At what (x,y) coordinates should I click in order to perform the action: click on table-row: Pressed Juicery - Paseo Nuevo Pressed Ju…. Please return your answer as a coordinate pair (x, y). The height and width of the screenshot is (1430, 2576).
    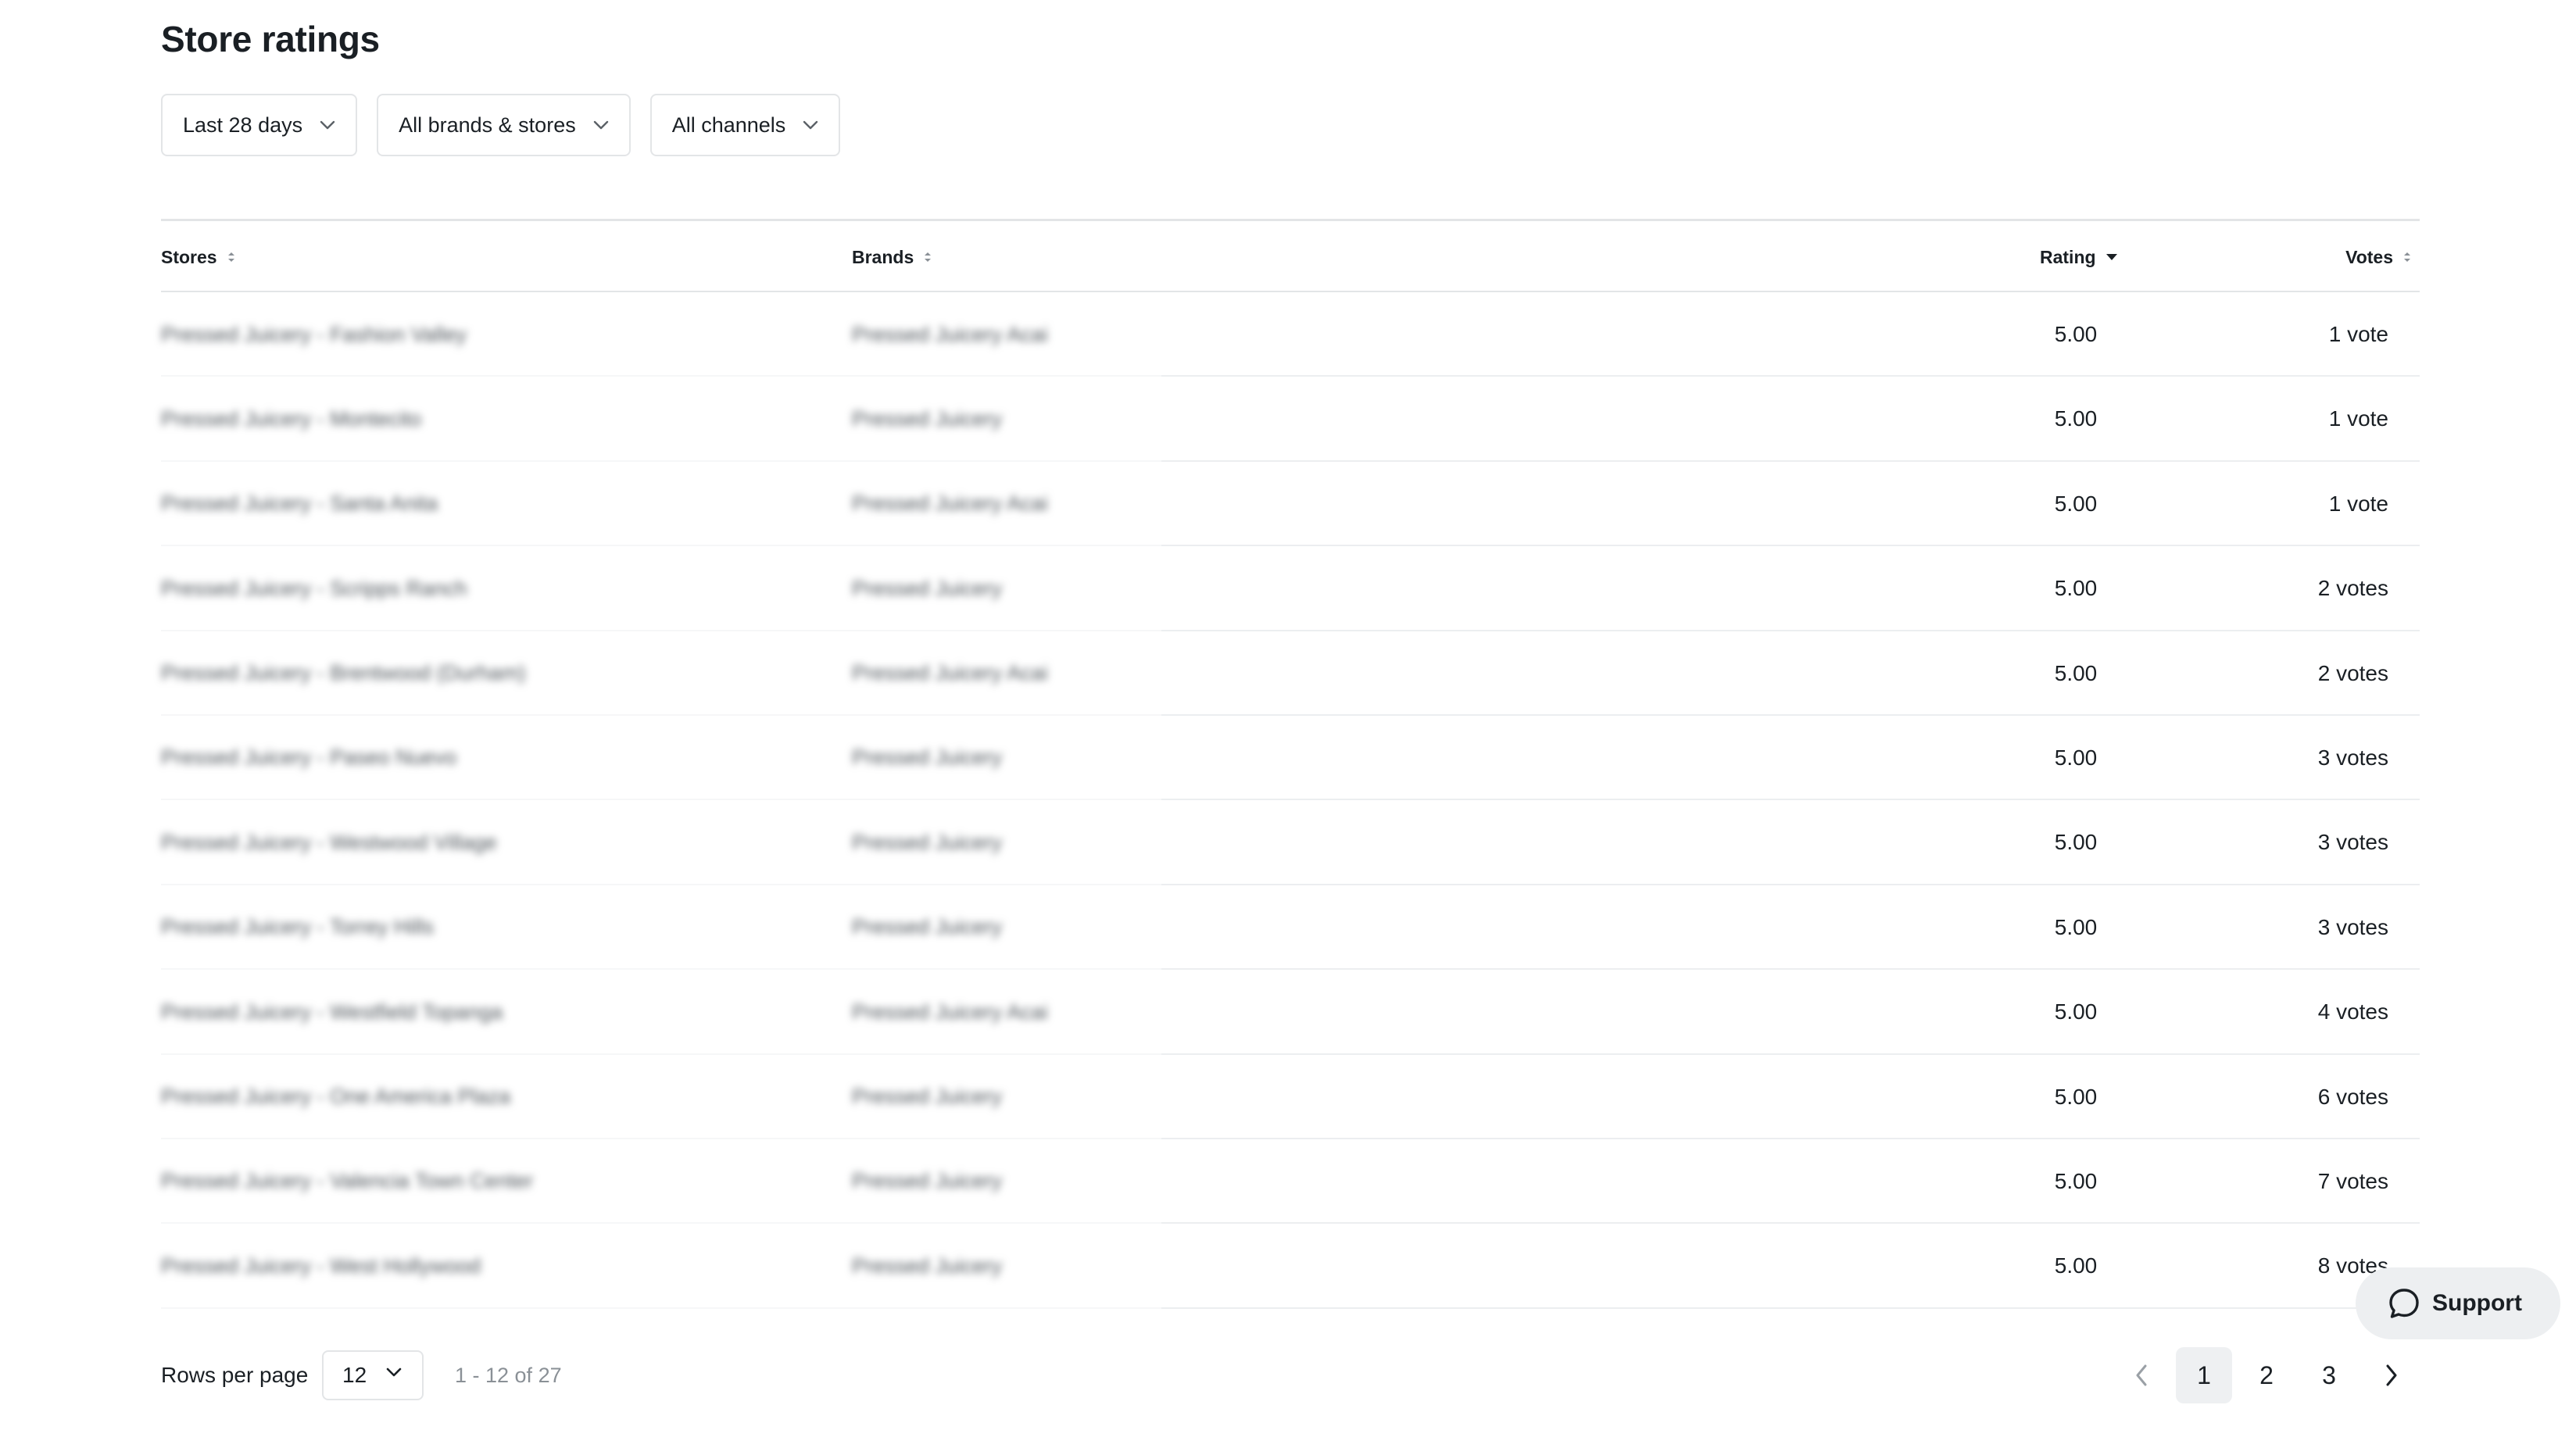
    Looking at the image, I should click on (1290, 758).